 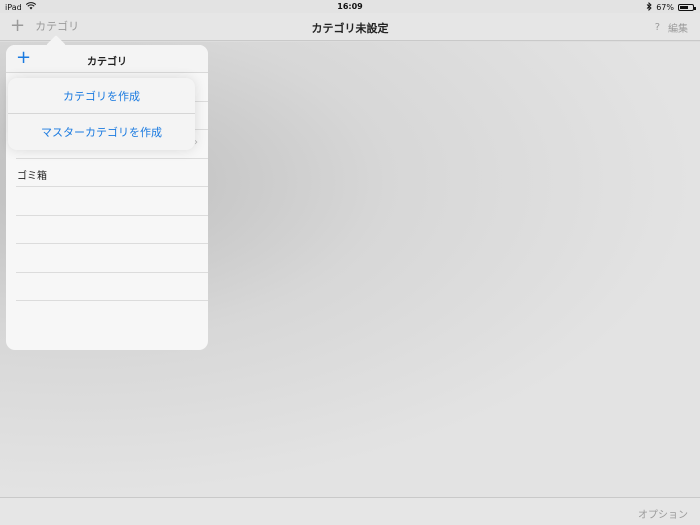 What do you see at coordinates (101, 96) in the screenshot?
I see `create-category-button: カテゴリを作成` at bounding box center [101, 96].